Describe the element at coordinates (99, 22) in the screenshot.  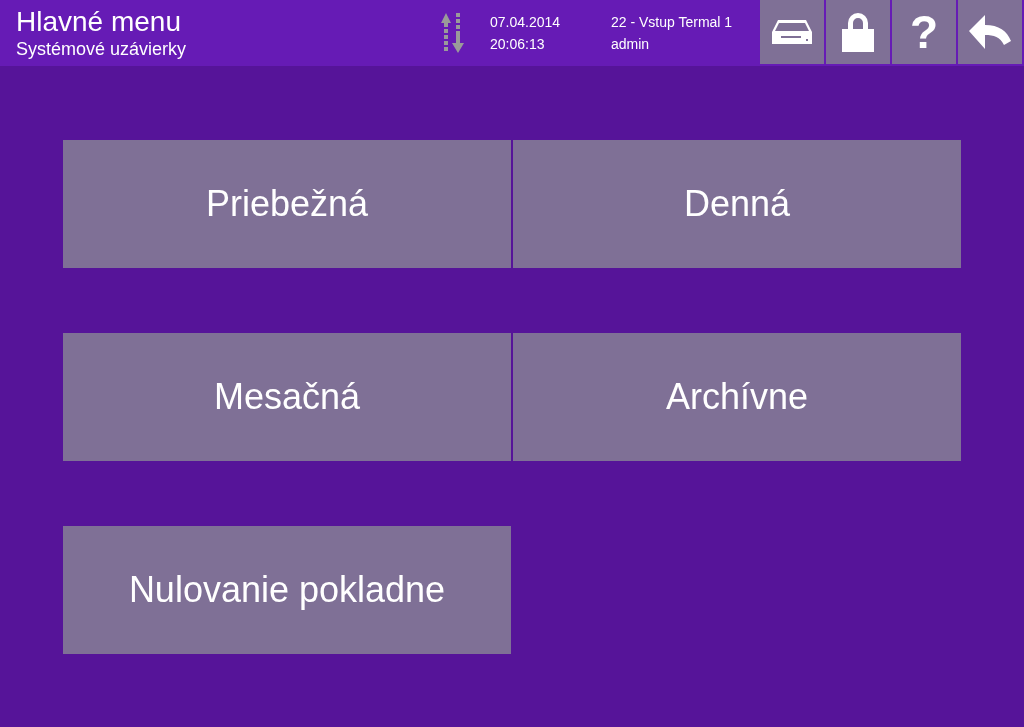
I see `page-title: Hlavné menu` at that location.